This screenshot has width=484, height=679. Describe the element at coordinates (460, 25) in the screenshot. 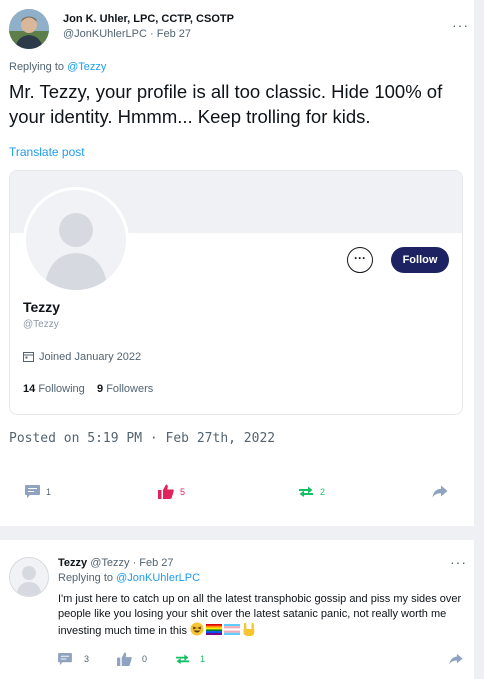

I see `more-icon: ···` at that location.